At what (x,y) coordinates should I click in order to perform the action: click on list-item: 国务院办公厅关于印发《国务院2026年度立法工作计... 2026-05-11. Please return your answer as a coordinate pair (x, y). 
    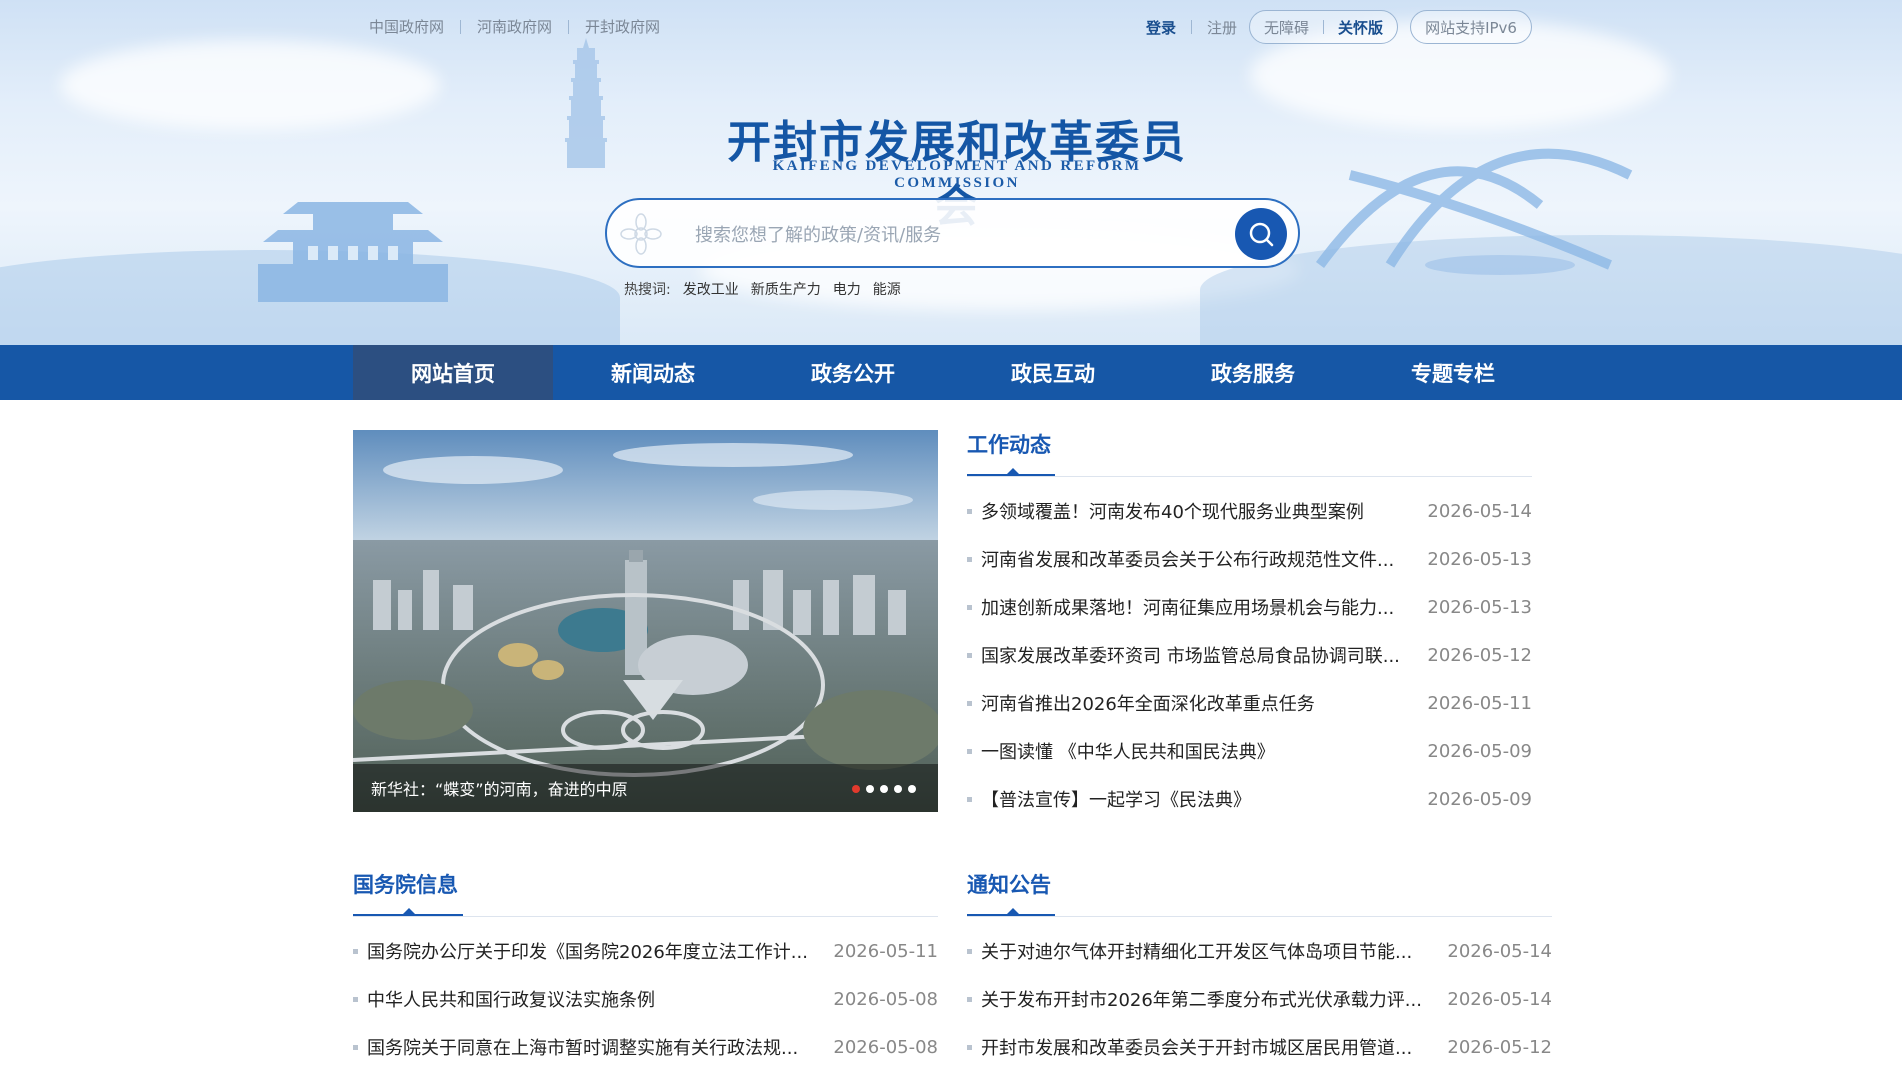
    Looking at the image, I should click on (645, 951).